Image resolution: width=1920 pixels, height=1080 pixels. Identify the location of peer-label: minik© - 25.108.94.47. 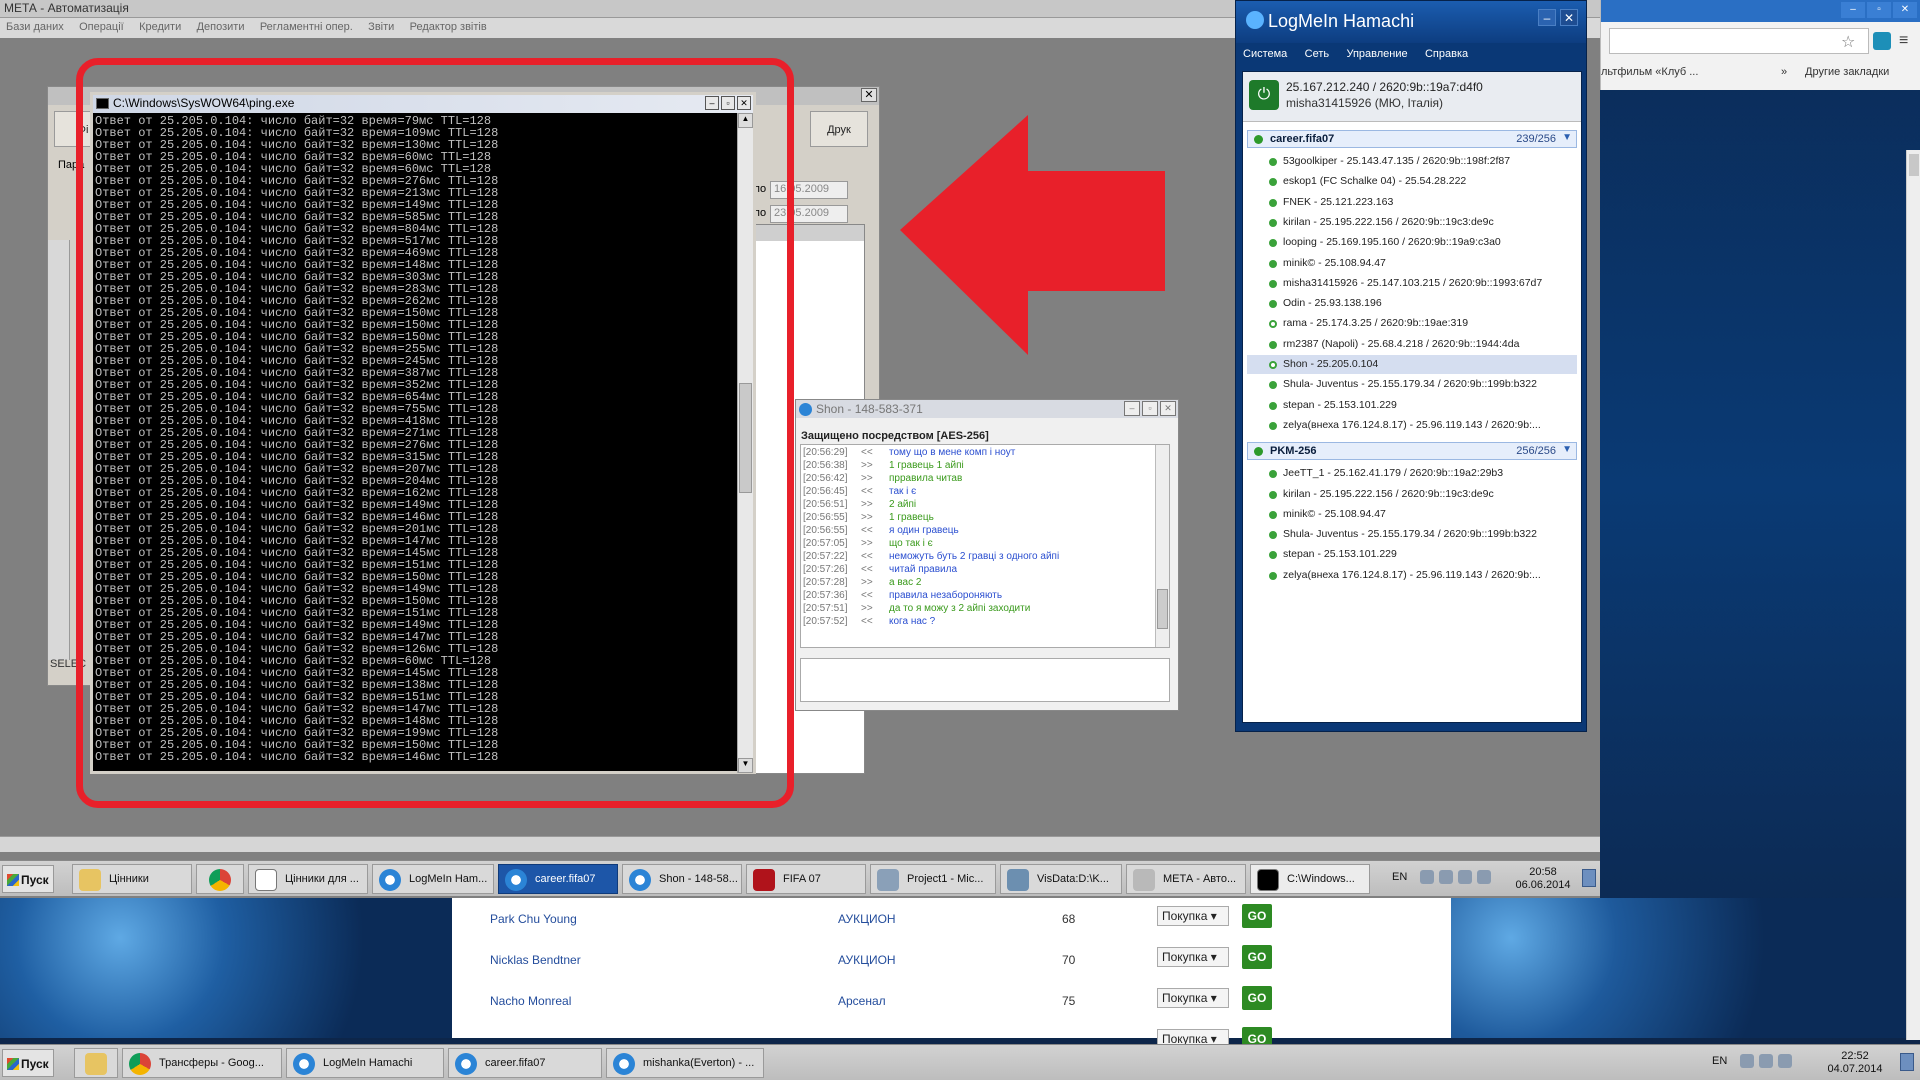
(1334, 262).